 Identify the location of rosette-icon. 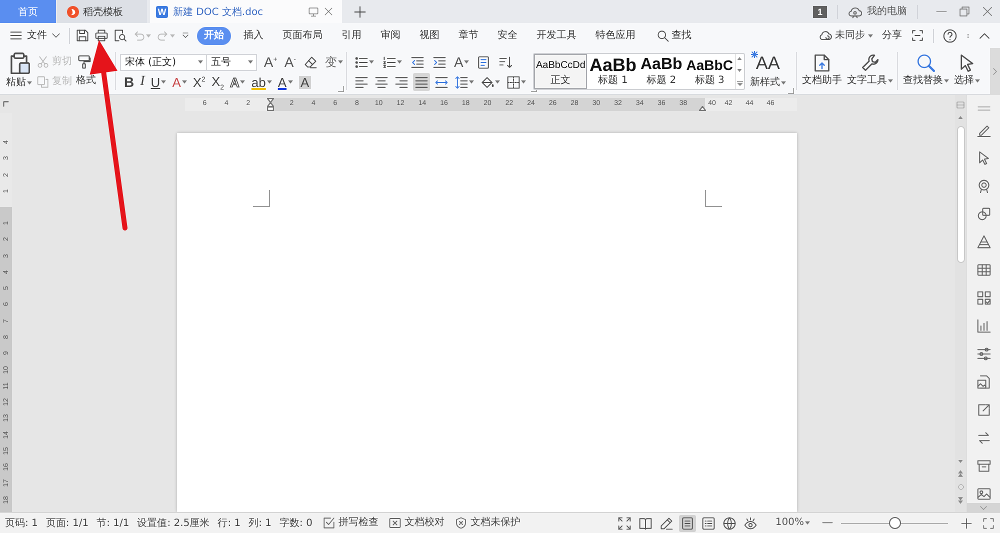
(983, 186).